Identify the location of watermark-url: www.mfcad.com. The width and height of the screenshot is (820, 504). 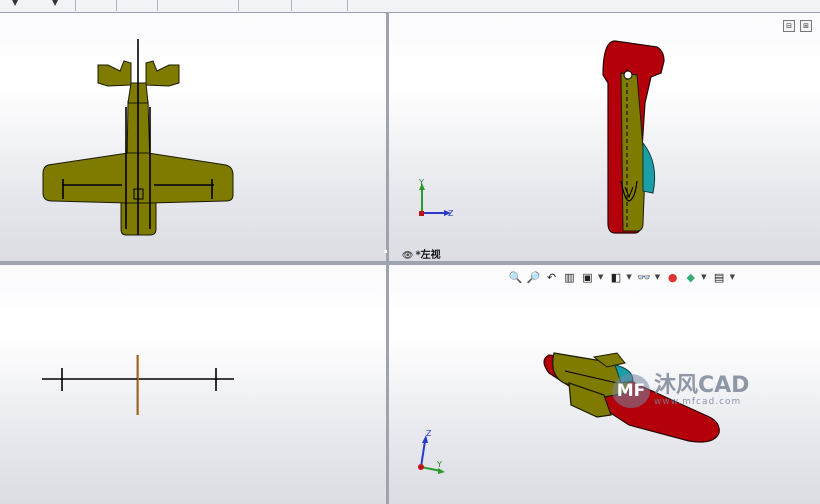
(698, 402).